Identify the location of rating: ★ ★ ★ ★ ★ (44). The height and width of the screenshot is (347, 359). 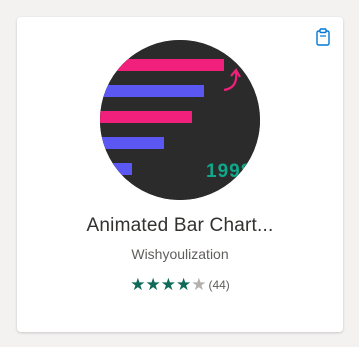
(180, 284).